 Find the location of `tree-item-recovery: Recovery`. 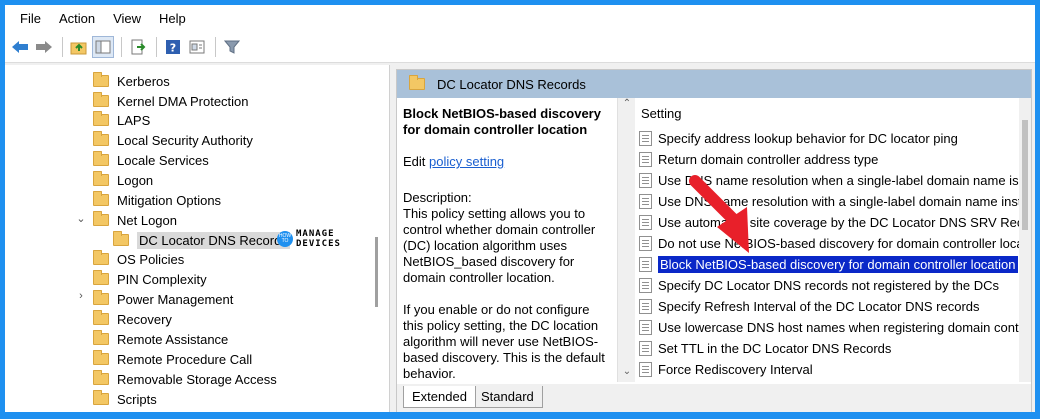

tree-item-recovery: Recovery is located at coordinates (132, 319).